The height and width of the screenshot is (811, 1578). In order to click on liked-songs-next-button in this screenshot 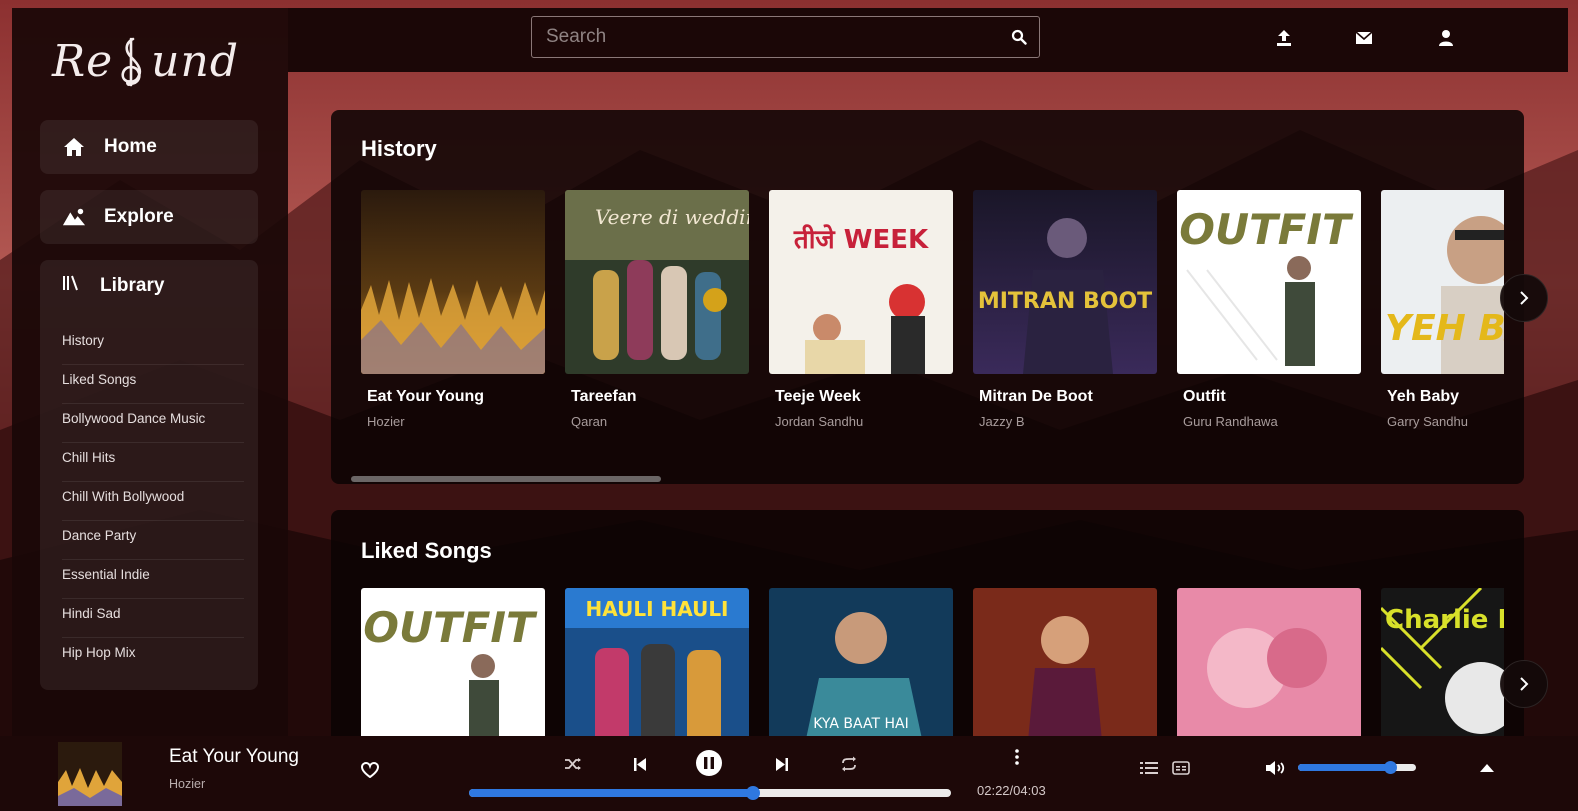, I will do `click(1524, 684)`.